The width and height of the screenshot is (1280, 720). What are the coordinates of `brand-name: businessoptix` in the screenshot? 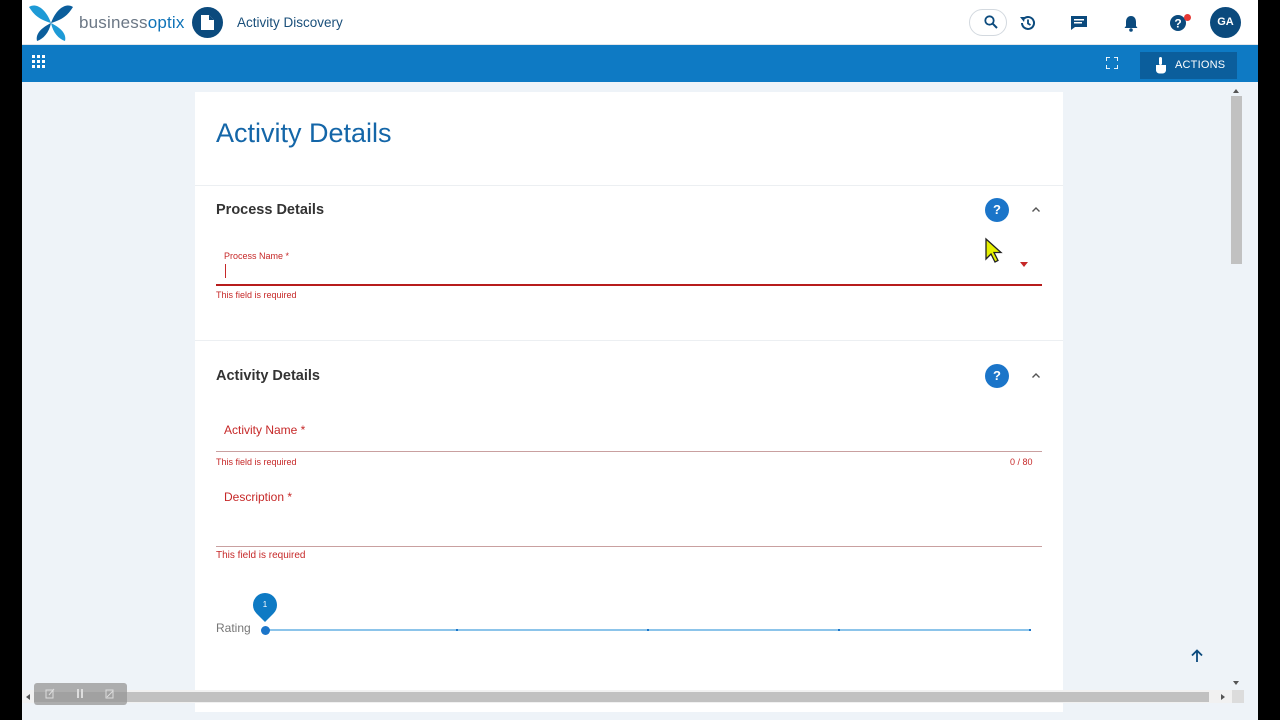 It's located at (132, 22).